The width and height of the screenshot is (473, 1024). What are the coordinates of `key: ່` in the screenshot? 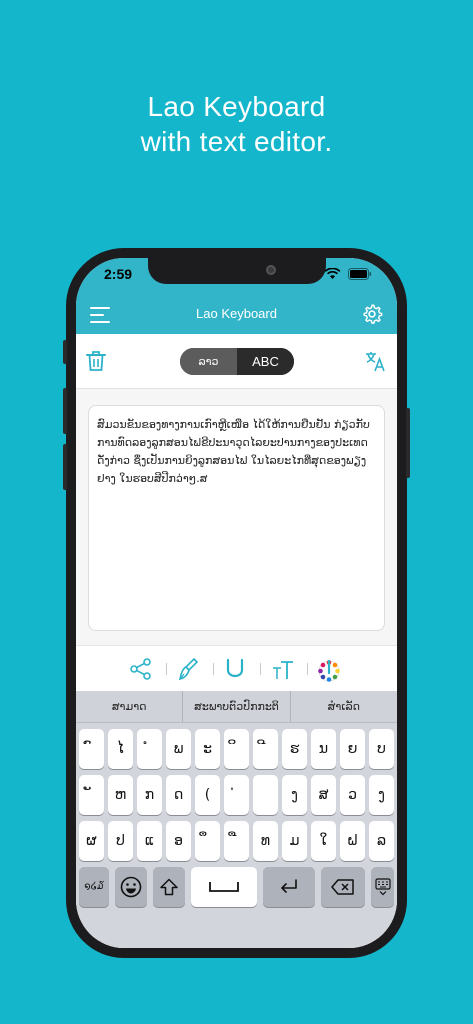 It's located at (236, 795).